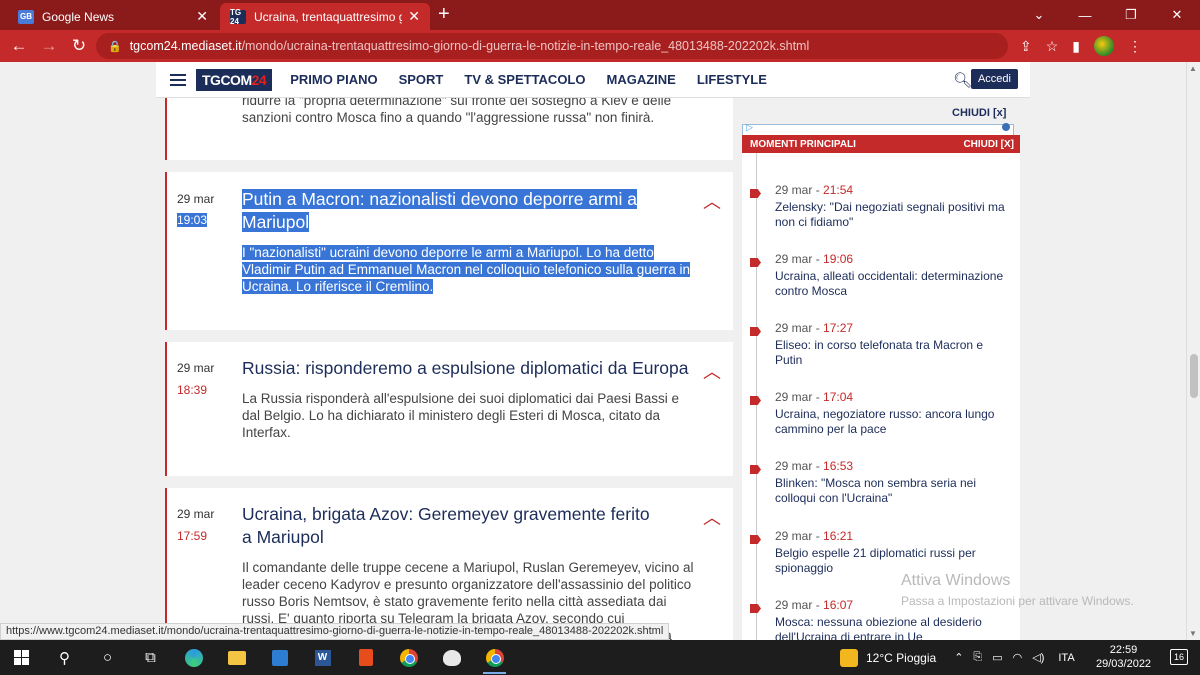  I want to click on clock-time: 22:59, so click(1123, 650).